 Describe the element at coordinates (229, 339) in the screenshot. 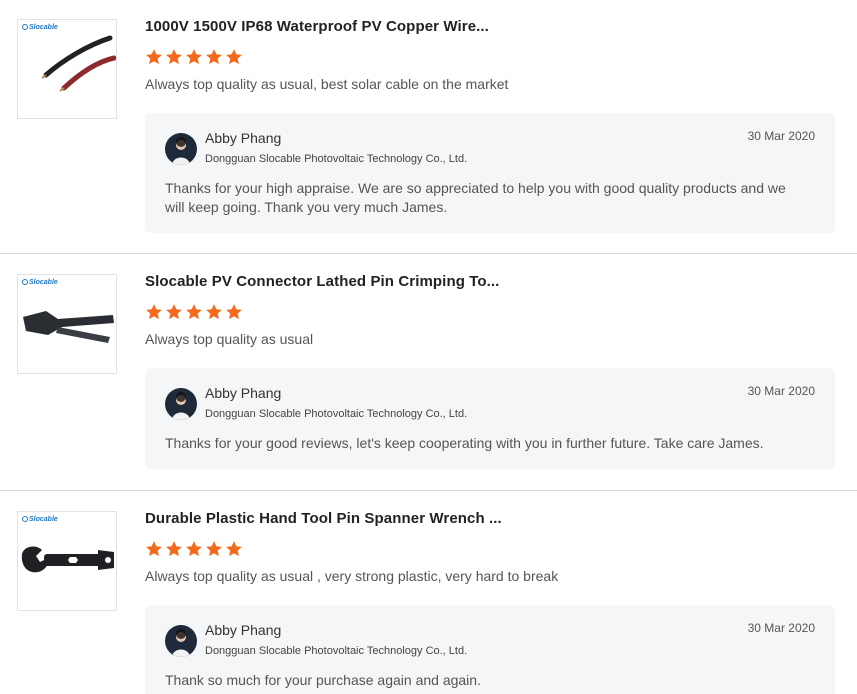

I see `review-comment: Always top quality as usual` at that location.